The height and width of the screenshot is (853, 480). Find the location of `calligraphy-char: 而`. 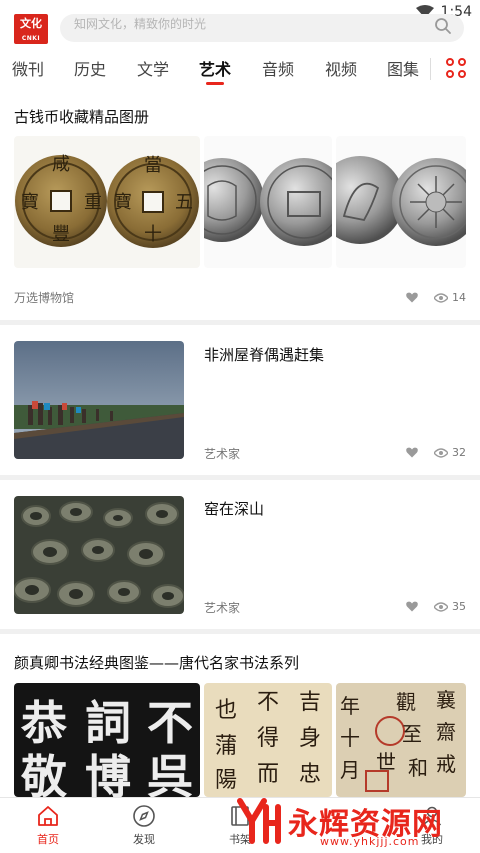

calligraphy-char: 而 is located at coordinates (268, 774).